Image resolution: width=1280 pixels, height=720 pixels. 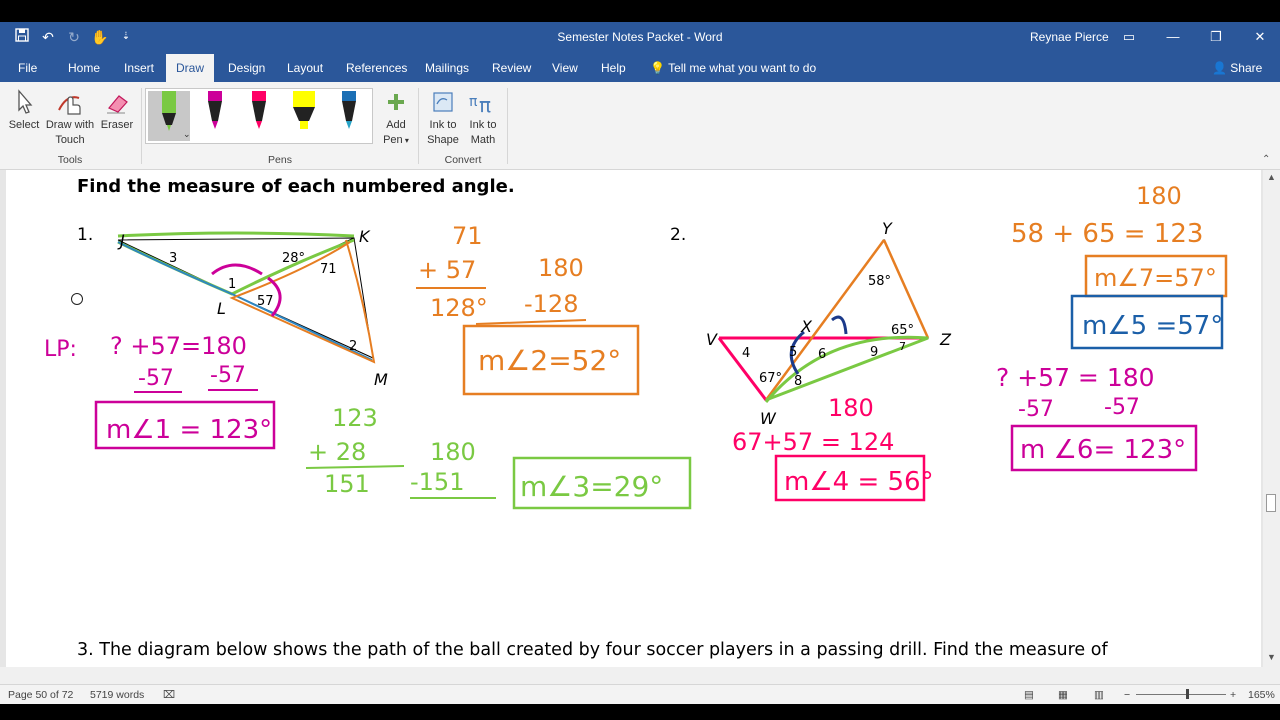 What do you see at coordinates (189, 430) in the screenshot?
I see `ink-answer-1: m∠1 = 123°` at bounding box center [189, 430].